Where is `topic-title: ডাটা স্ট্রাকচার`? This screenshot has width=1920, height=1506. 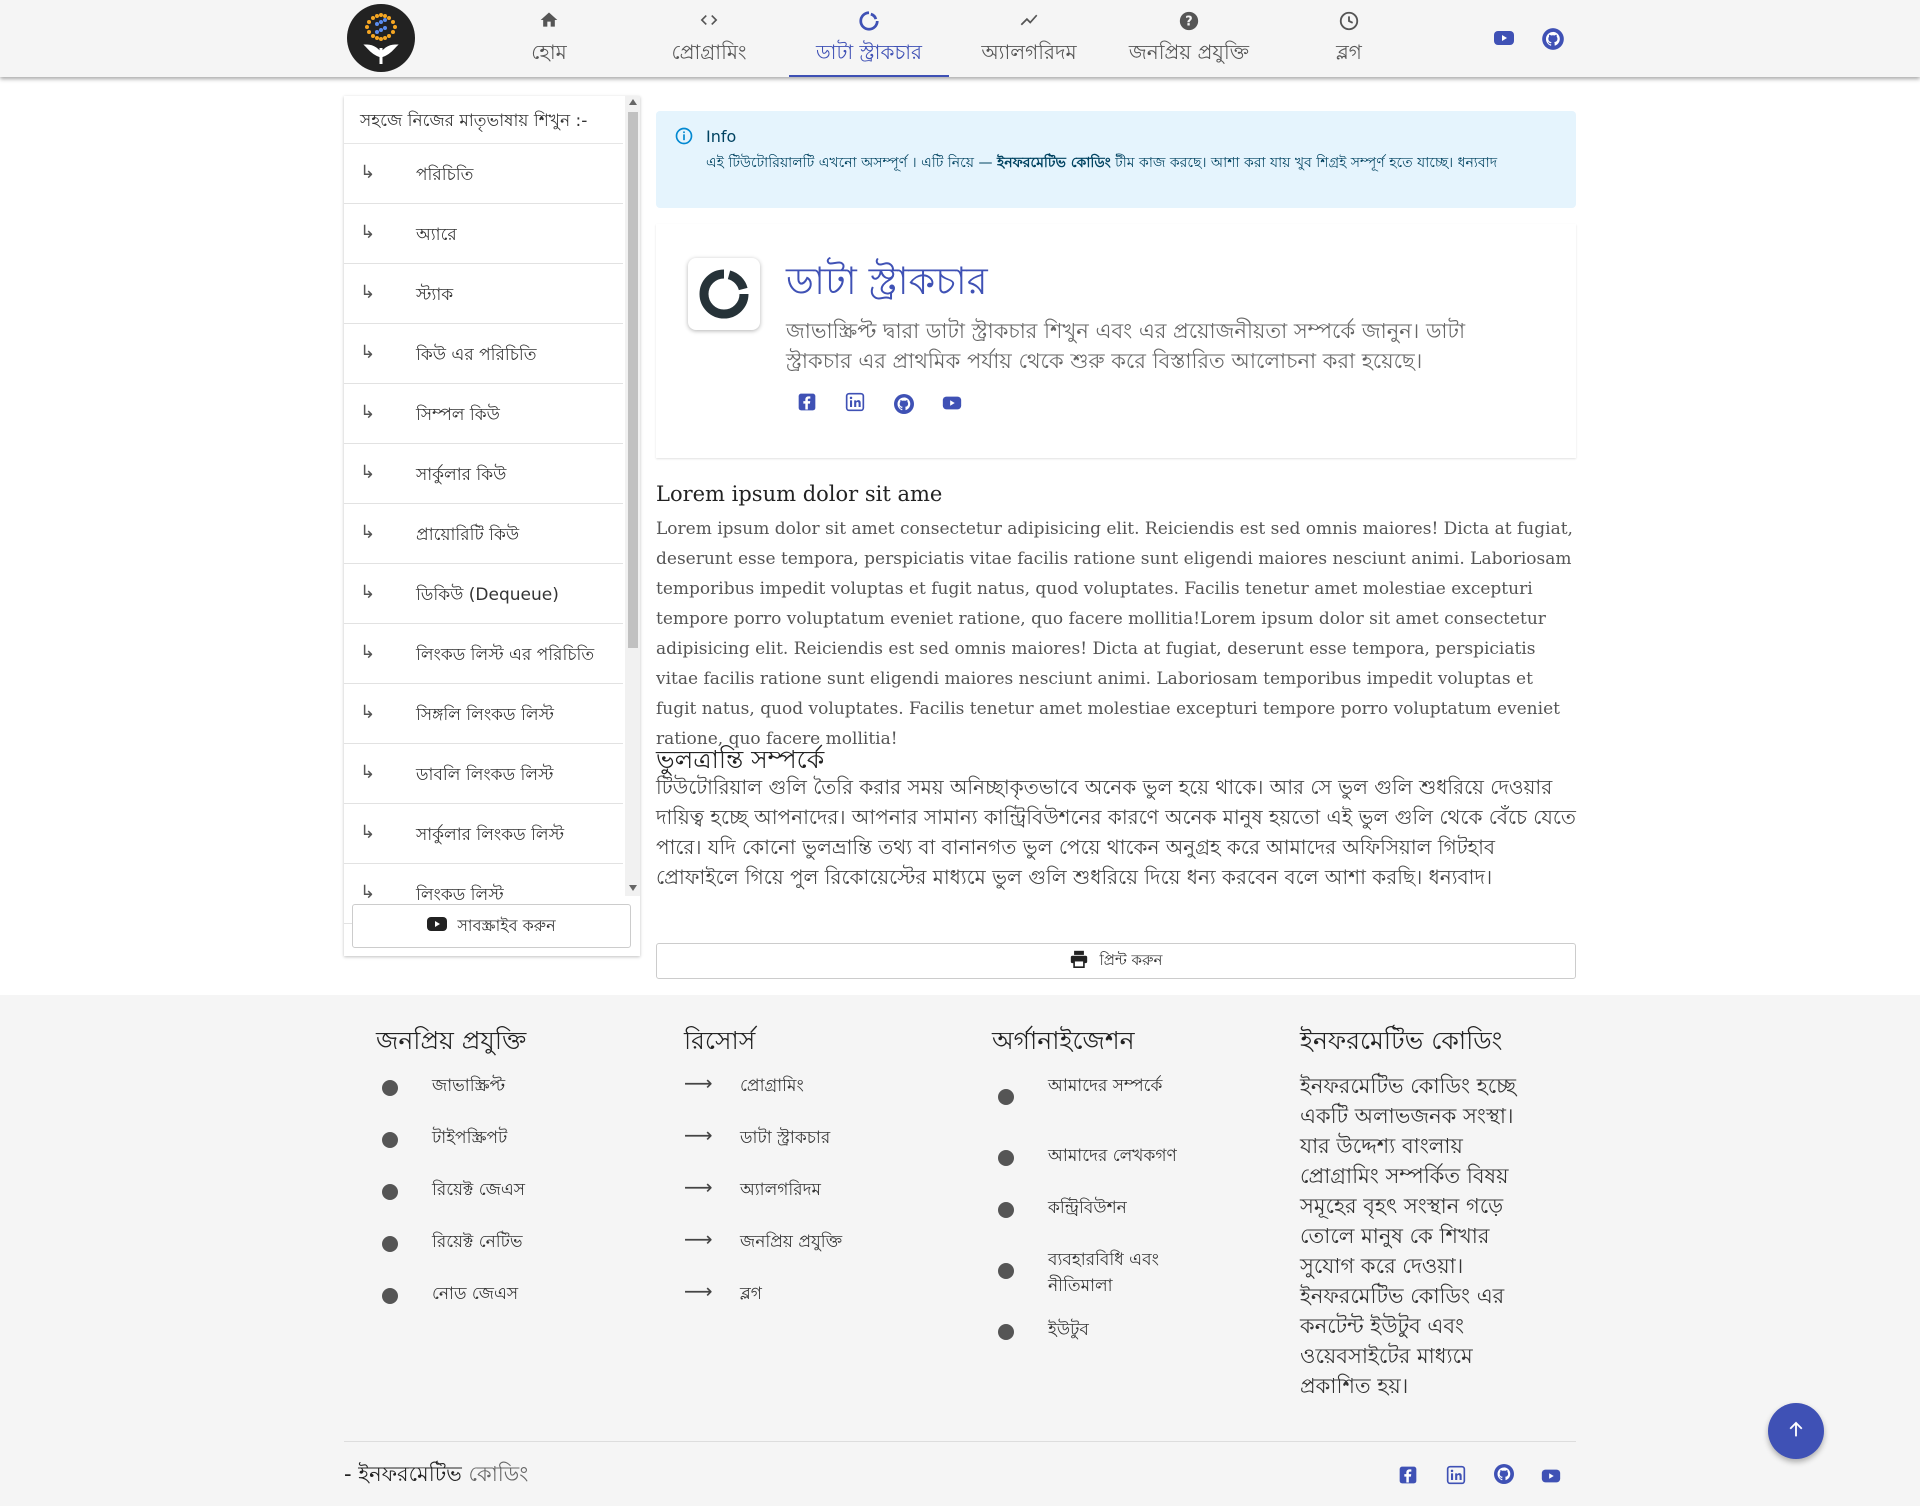
topic-title: ডাটা স্ট্রাকচার is located at coordinates (887, 281).